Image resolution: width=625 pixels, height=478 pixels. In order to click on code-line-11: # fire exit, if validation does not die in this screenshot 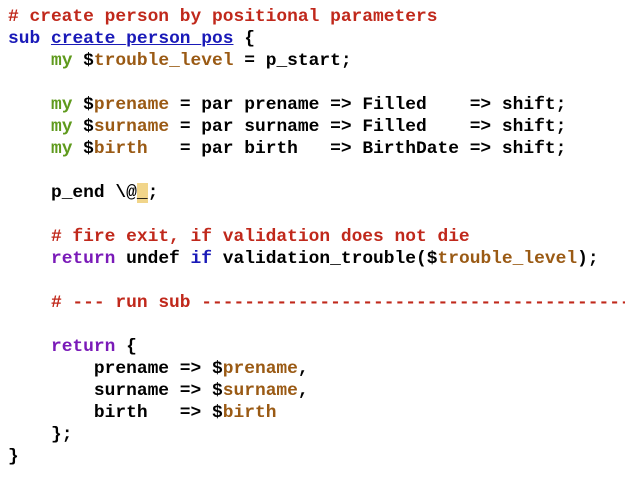, I will do `click(316, 237)`.